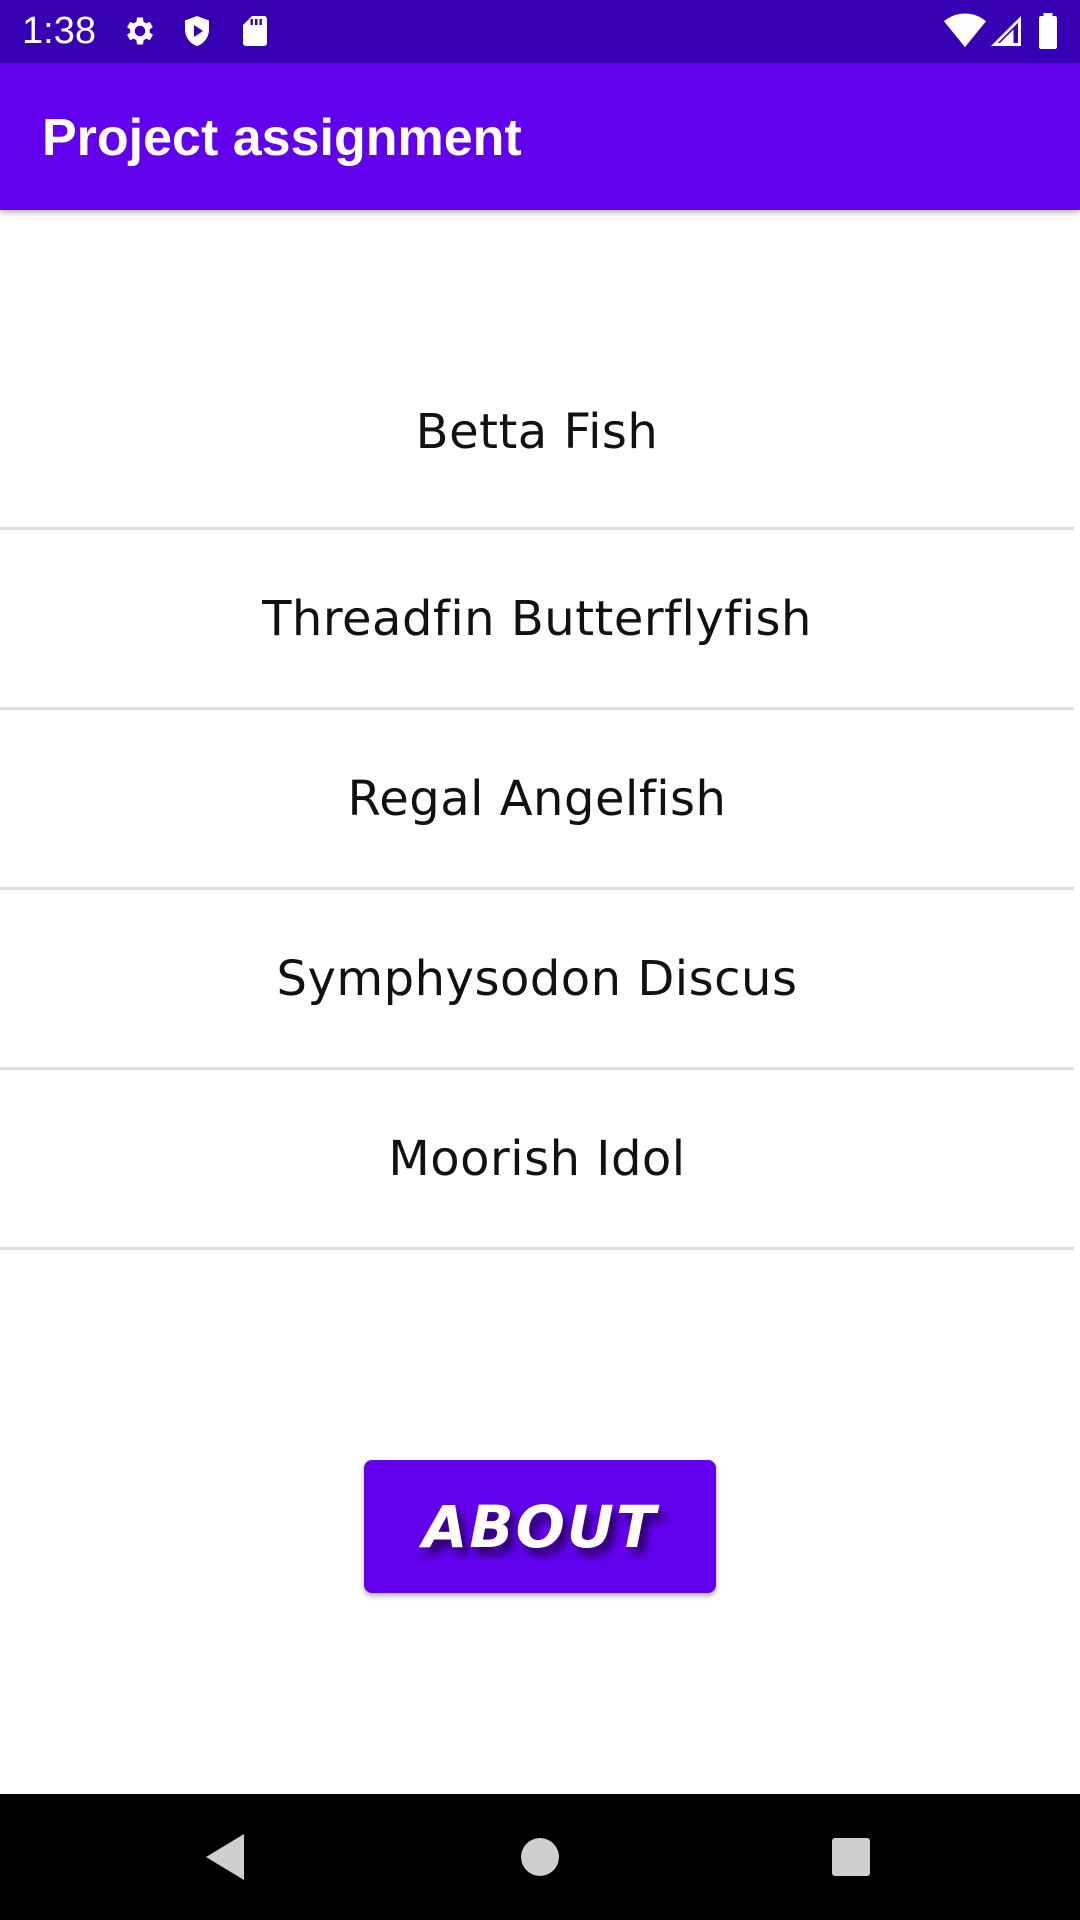 This screenshot has width=1080, height=1920. I want to click on gear-icon, so click(140, 31).